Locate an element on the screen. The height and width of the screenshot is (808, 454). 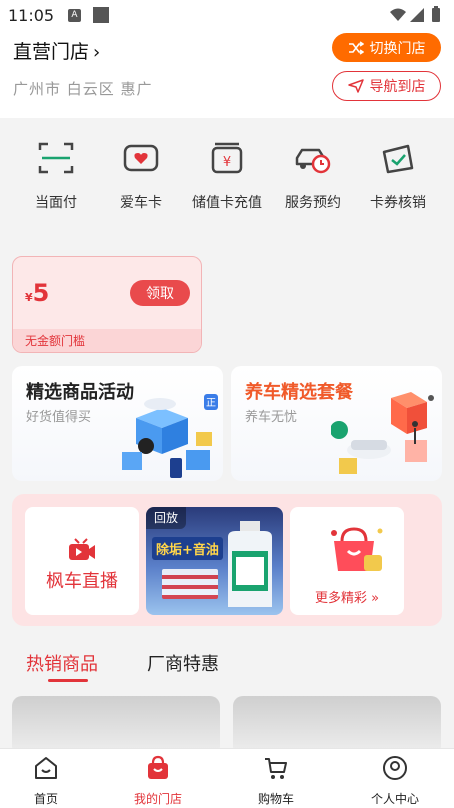
claim-coupon-button: 领取 is located at coordinates (160, 293).